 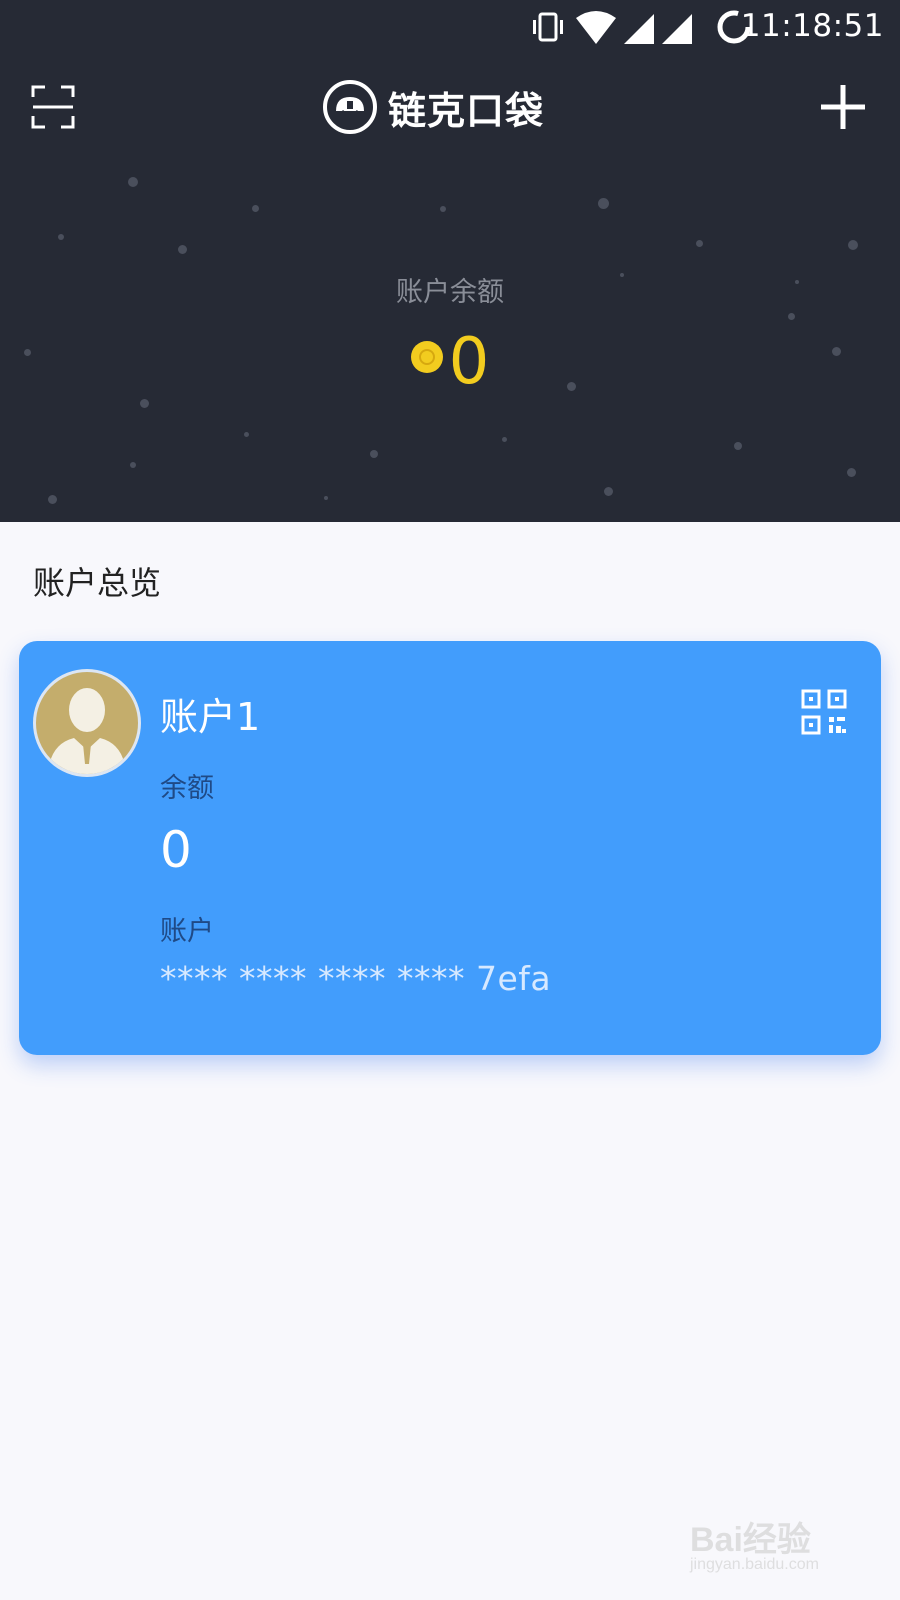 What do you see at coordinates (812, 26) in the screenshot?
I see `status-time: 11:18:51` at bounding box center [812, 26].